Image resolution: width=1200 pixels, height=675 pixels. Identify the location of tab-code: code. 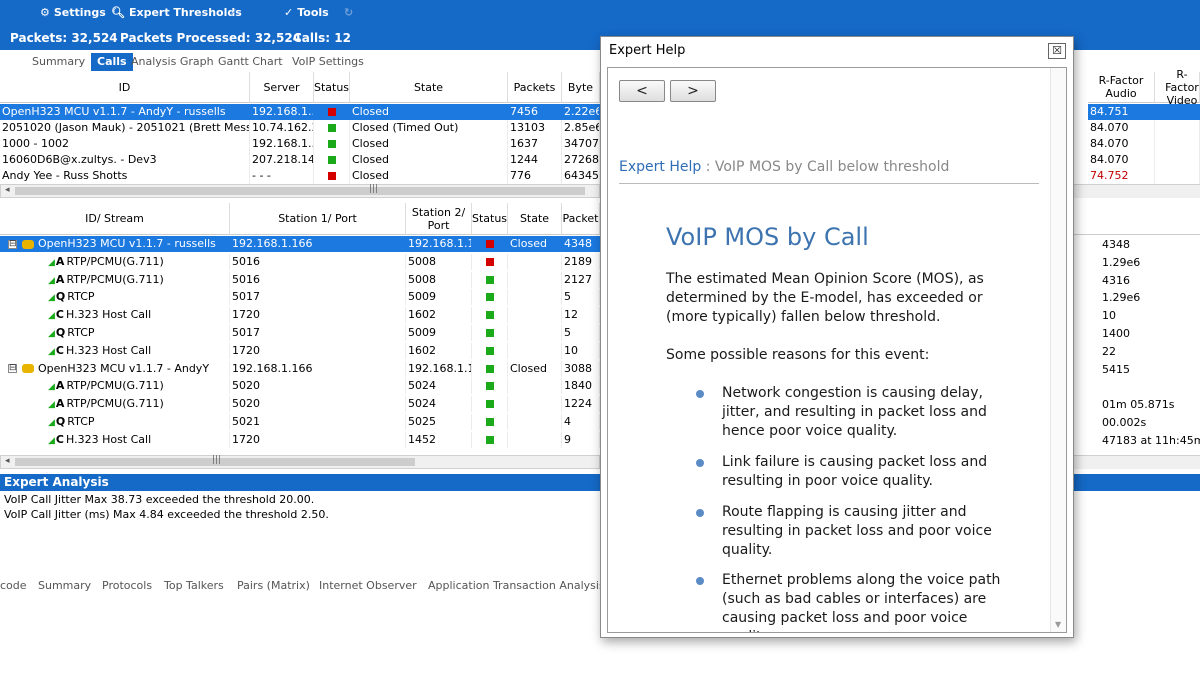
(13, 585).